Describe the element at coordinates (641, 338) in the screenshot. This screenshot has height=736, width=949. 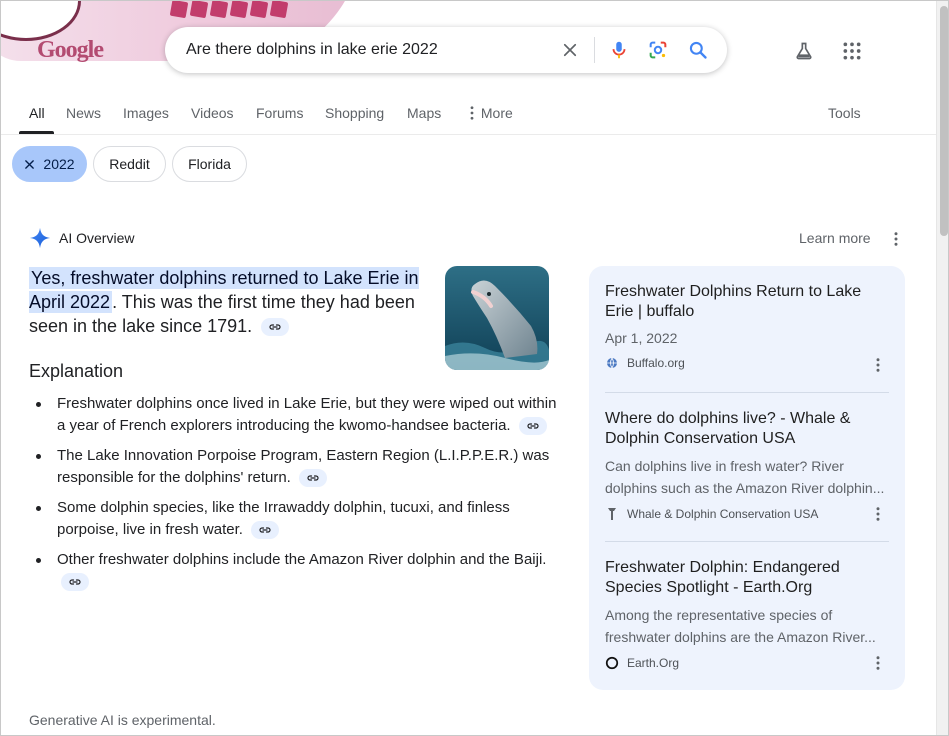
I see `source-date: Apr 1, 2022` at that location.